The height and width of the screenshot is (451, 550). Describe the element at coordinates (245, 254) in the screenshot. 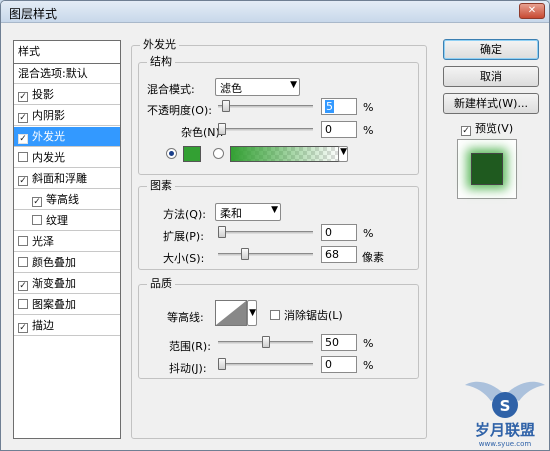

I see `size-slider-thumb` at that location.